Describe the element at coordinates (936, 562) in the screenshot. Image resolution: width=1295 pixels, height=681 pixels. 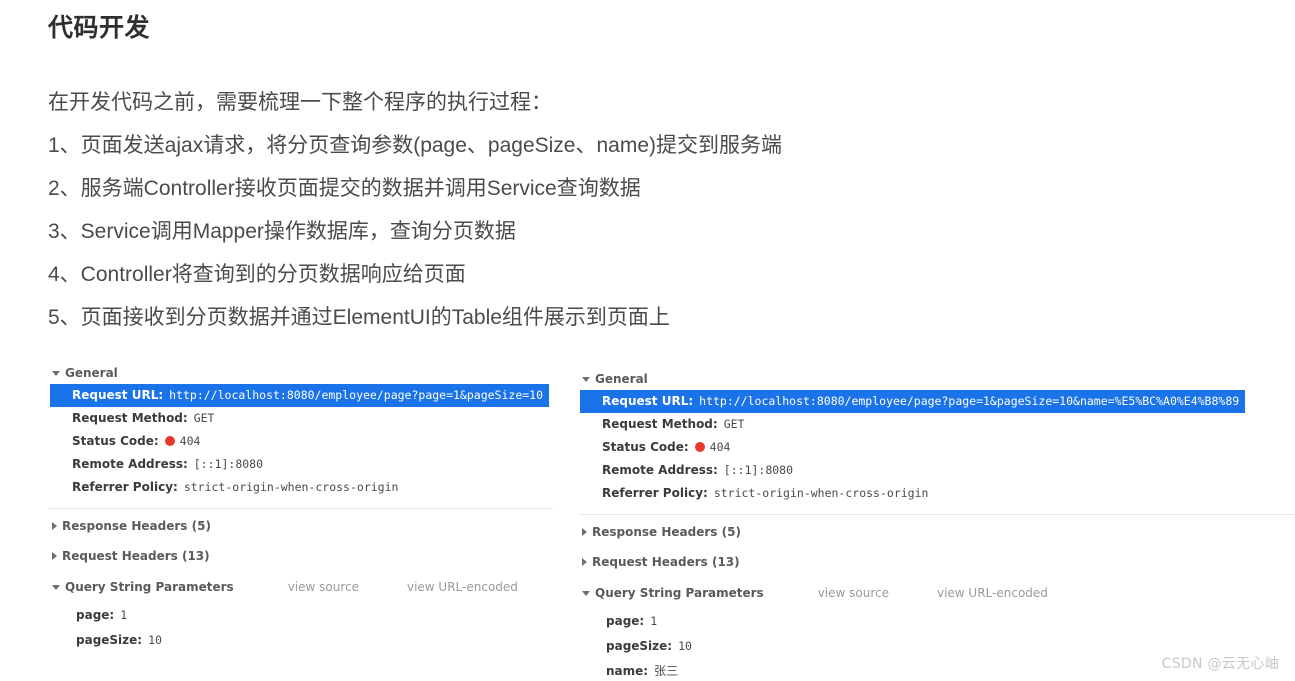
I see `request-headers-toggle-right: Request Headers (13)` at that location.